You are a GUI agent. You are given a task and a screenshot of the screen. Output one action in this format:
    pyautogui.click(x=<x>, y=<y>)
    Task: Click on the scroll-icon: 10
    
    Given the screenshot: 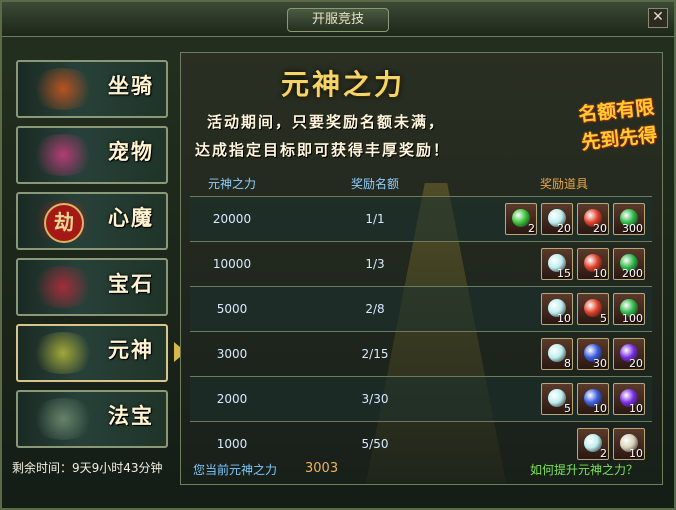 What is the action you would take?
    pyautogui.click(x=629, y=444)
    